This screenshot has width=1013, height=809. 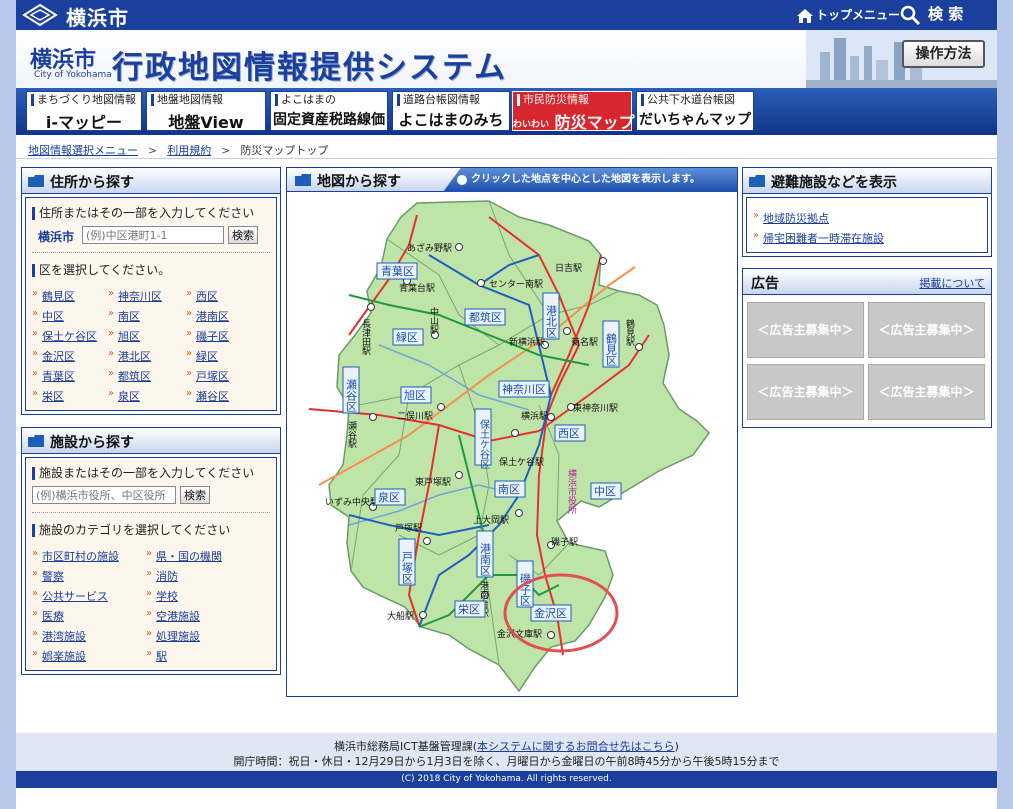 I want to click on tab-jiban-view: 地盤地図情報 地盤View, so click(x=206, y=111).